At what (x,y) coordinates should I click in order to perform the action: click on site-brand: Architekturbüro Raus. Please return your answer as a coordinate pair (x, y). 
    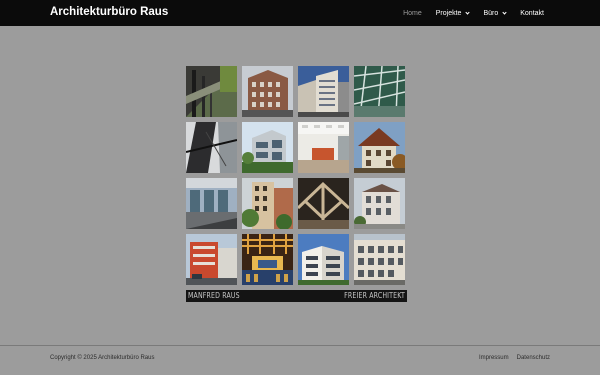
    Looking at the image, I should click on (109, 12).